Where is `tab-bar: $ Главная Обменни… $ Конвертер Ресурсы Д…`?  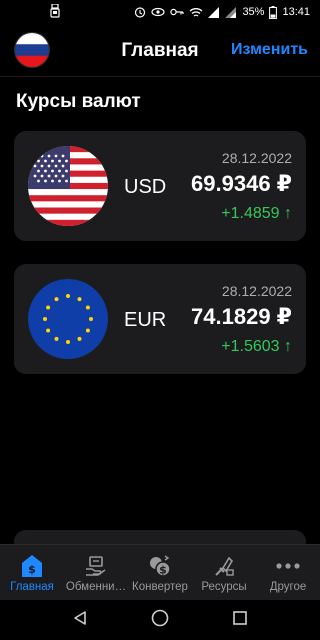
tab-bar: $ Главная Обменни… $ Конвертер Ресурсы Д… is located at coordinates (160, 572).